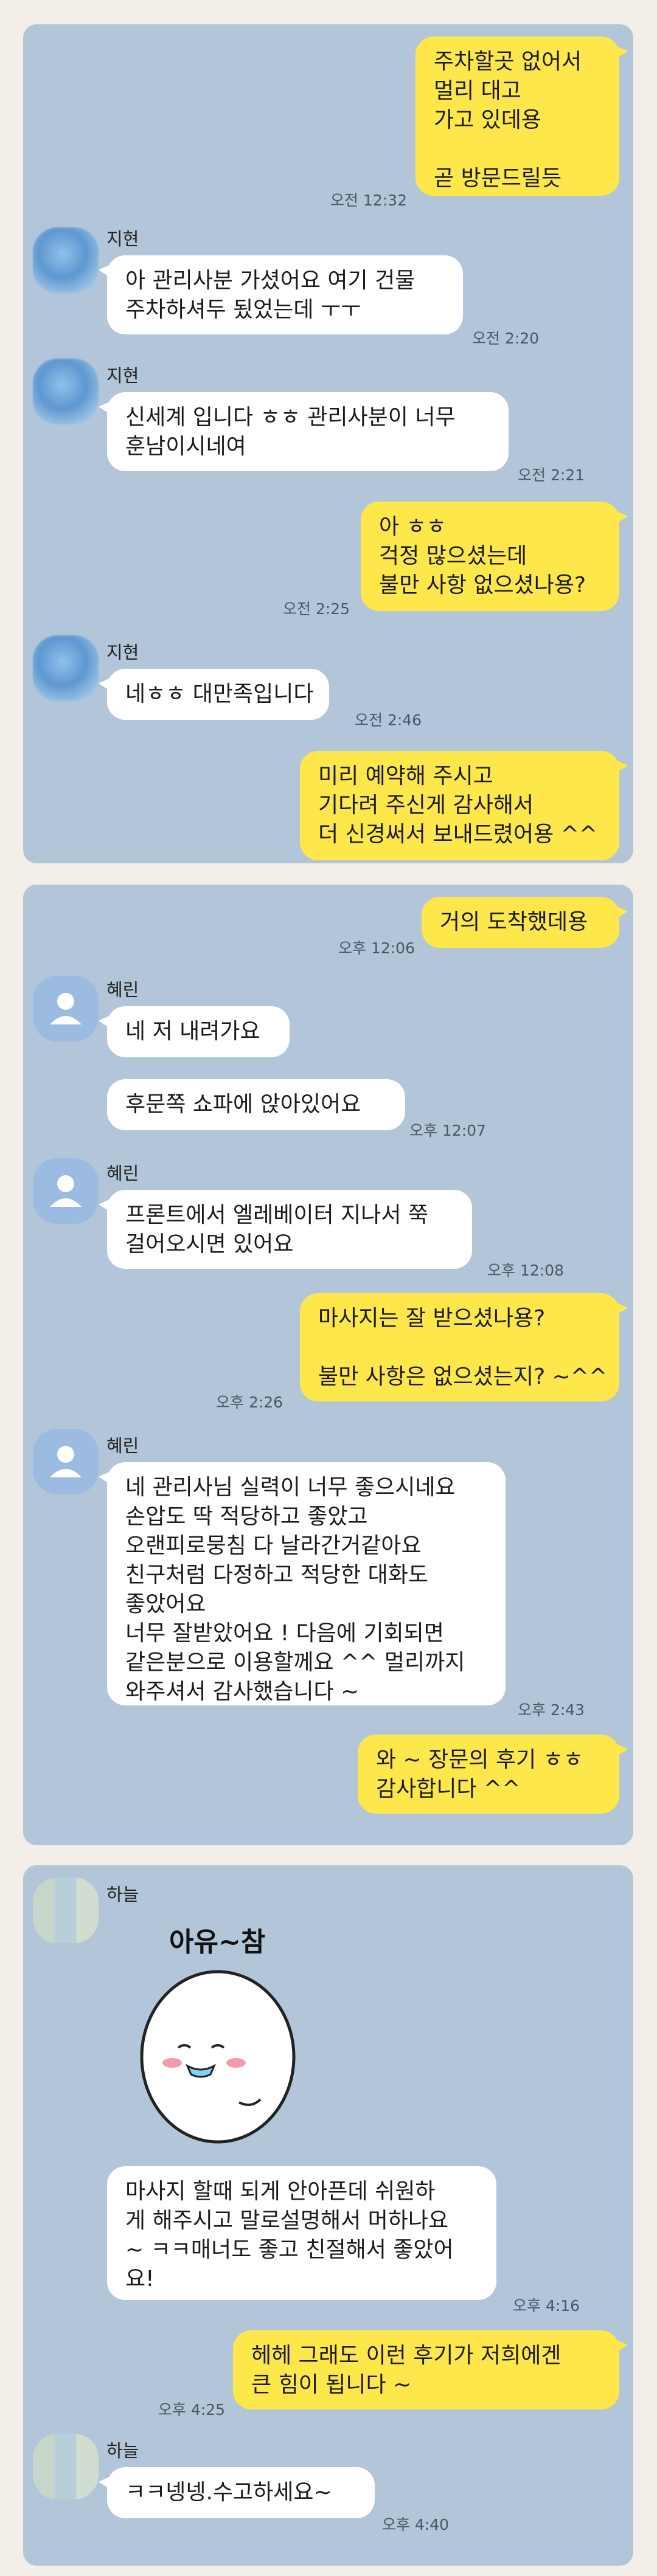 Image resolution: width=657 pixels, height=2576 pixels. I want to click on message-time: 오후 4:40, so click(416, 2525).